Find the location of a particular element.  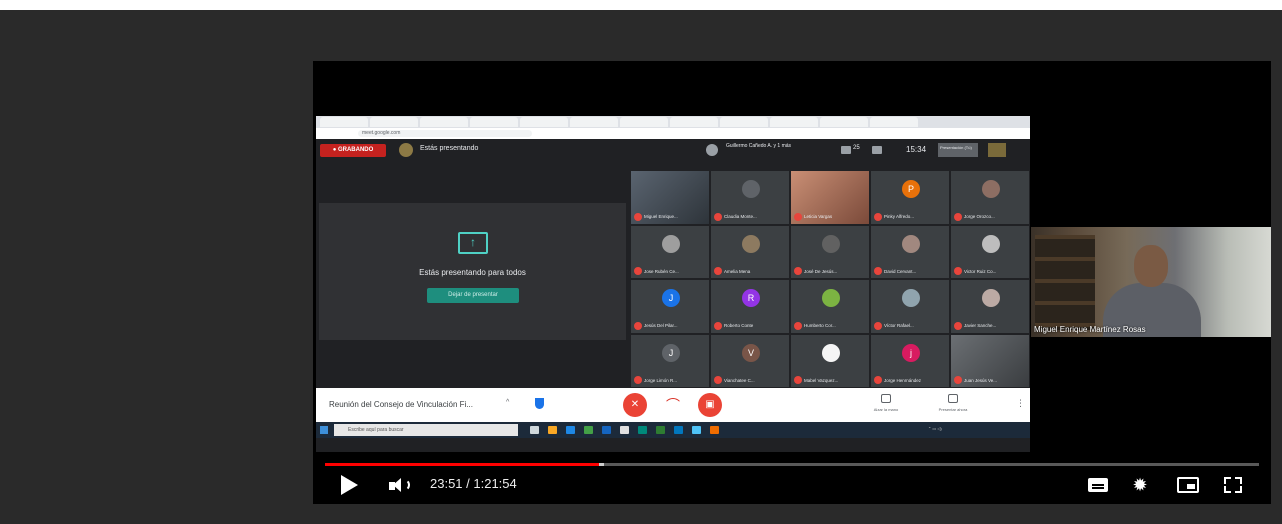

browser-address-row: meet.google.com is located at coordinates (673, 133).